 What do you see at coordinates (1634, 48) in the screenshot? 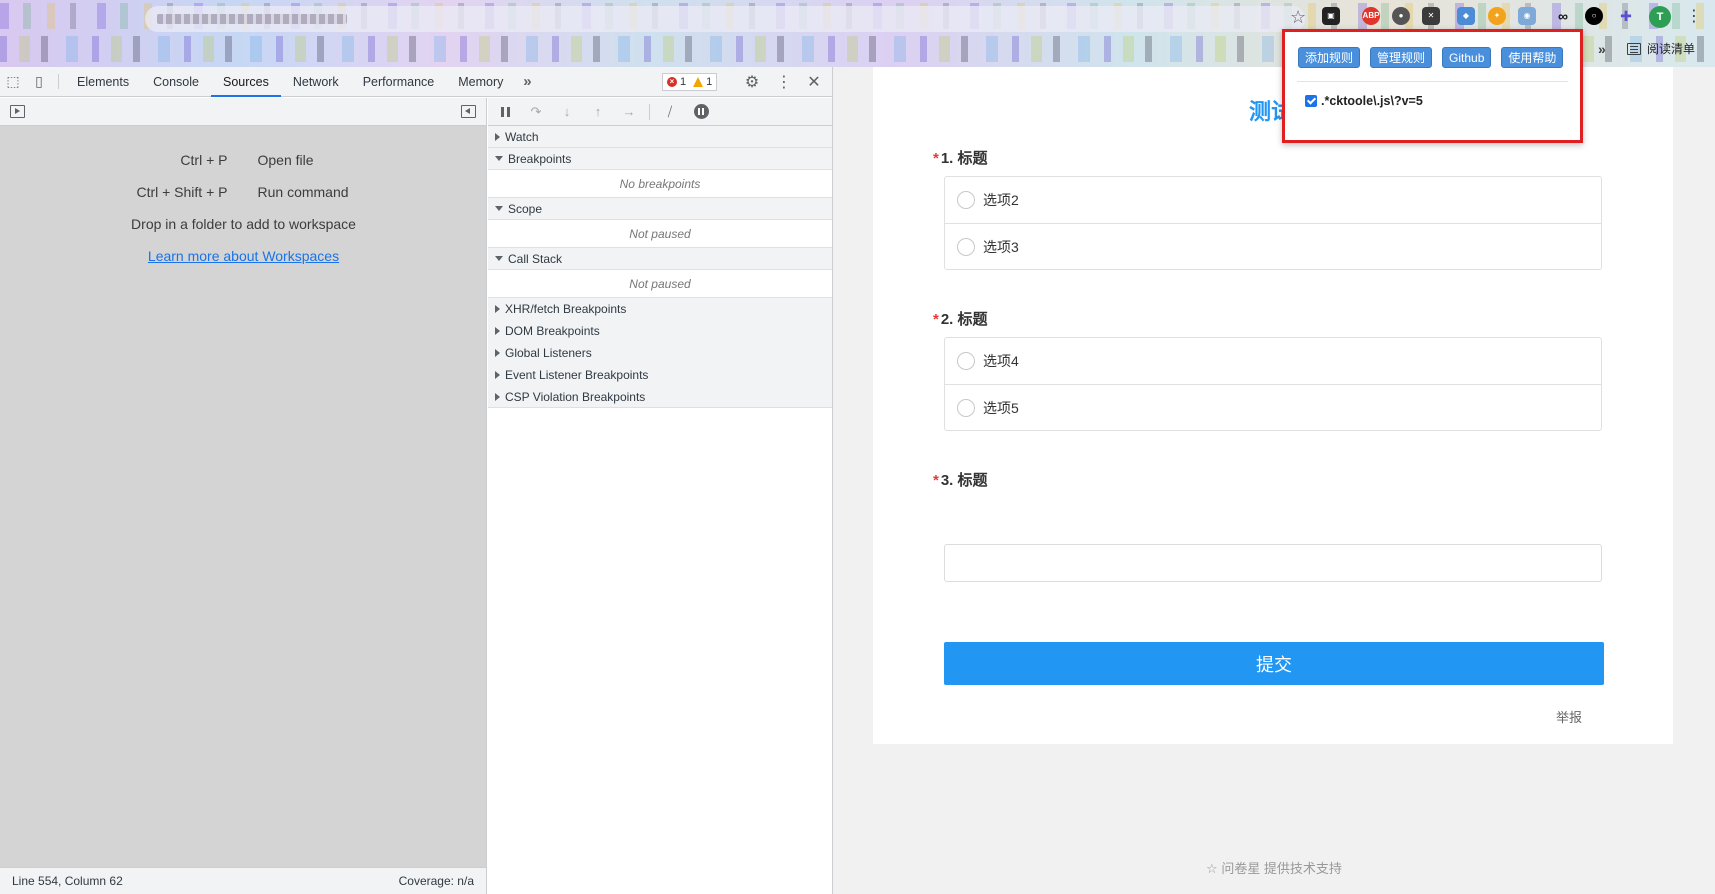
I see `reading-list-icon` at bounding box center [1634, 48].